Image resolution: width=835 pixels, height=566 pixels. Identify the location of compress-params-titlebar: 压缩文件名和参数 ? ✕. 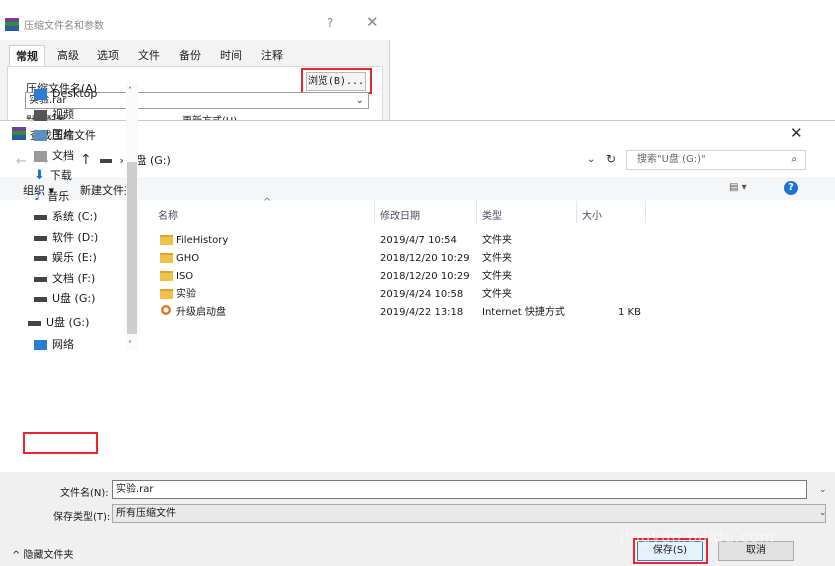
(195, 20).